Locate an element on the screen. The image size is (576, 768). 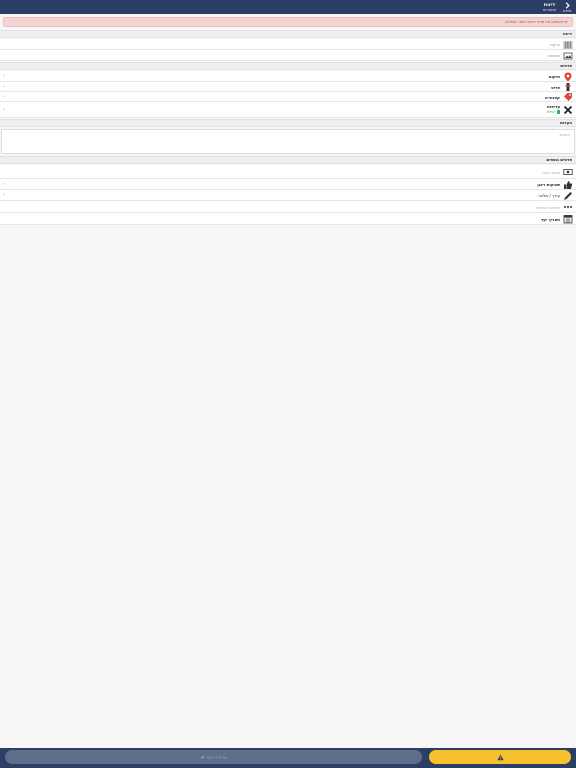
money-icon is located at coordinates (568, 172).